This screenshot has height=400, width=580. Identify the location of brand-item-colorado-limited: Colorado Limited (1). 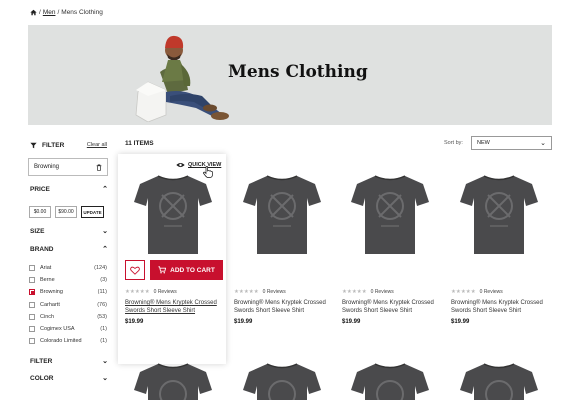
(68, 341).